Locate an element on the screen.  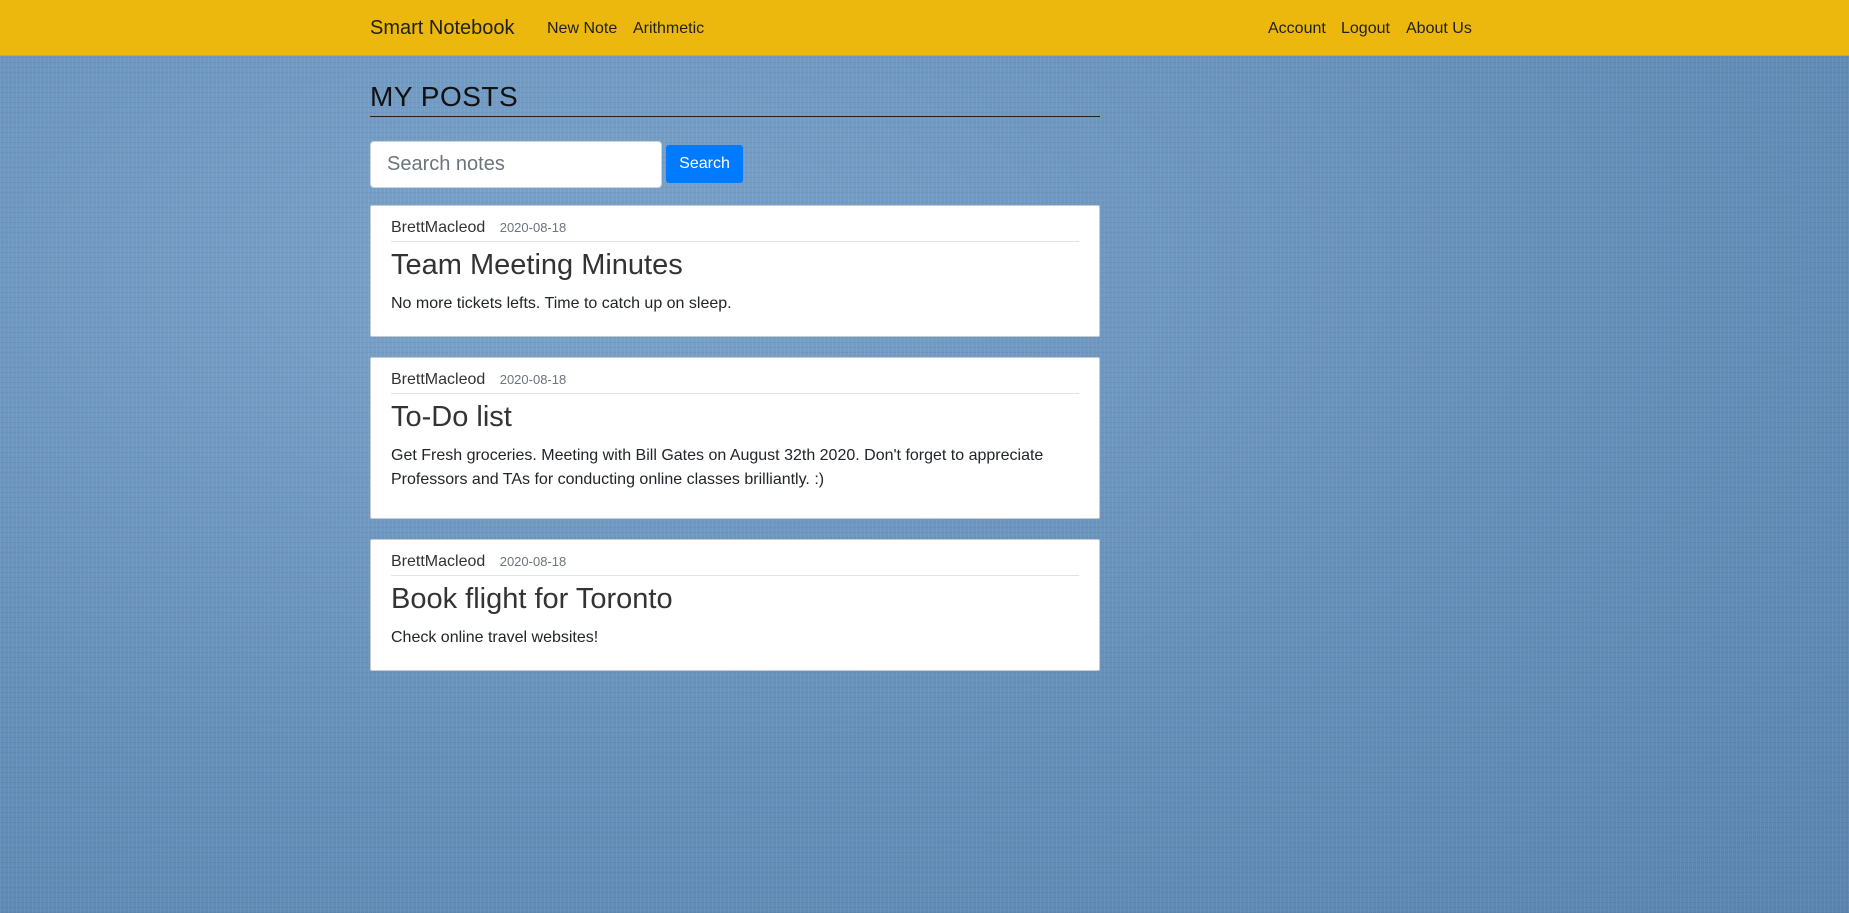
post-title: Team Meeting Minutes is located at coordinates (735, 265).